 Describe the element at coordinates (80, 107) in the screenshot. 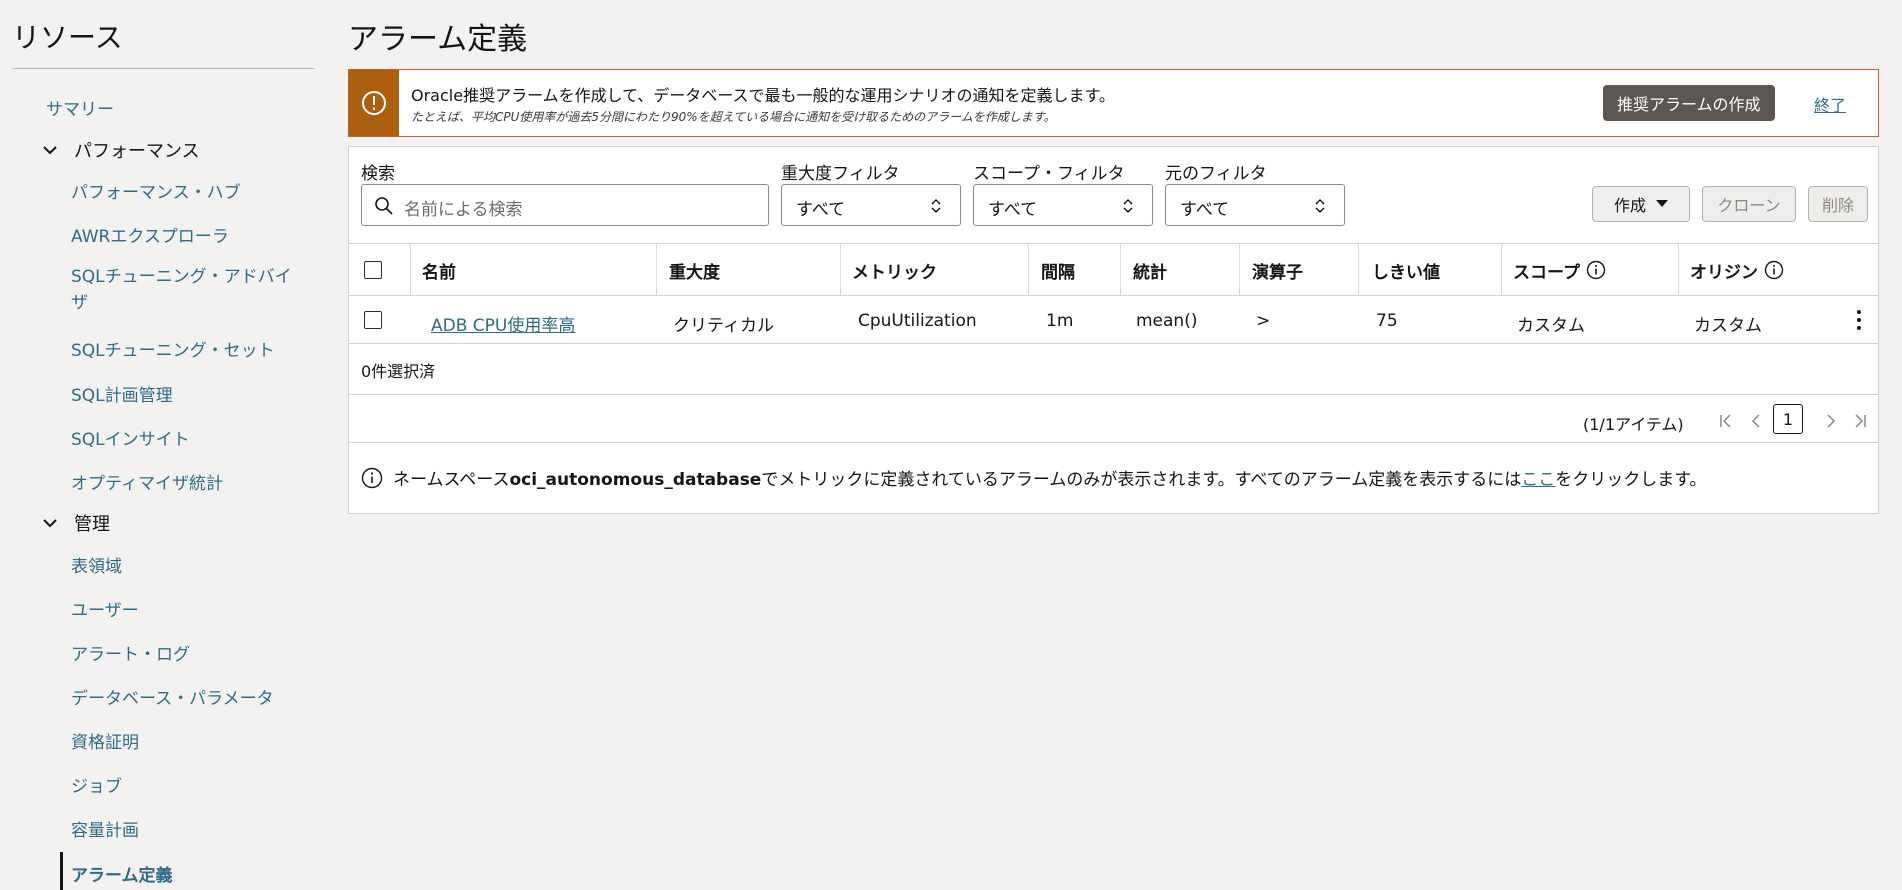

I see `sidebar-item-summary: サマリー` at that location.